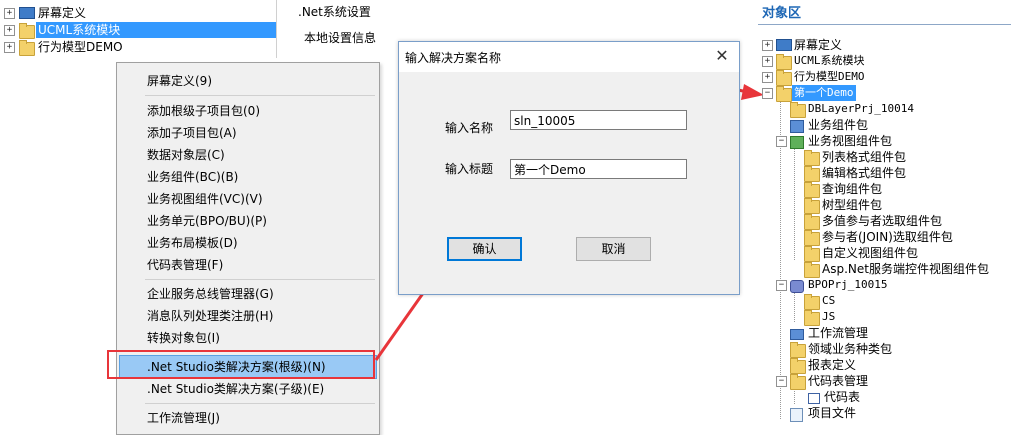 The image size is (1011, 435). Describe the element at coordinates (484, 249) in the screenshot. I see `ok-button: 确认` at that location.